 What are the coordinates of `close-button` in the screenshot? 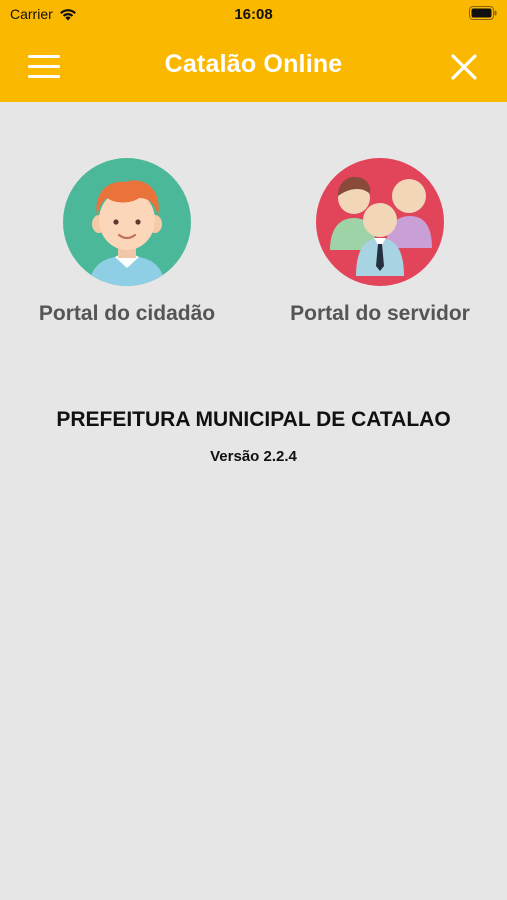 It's located at (464, 67).